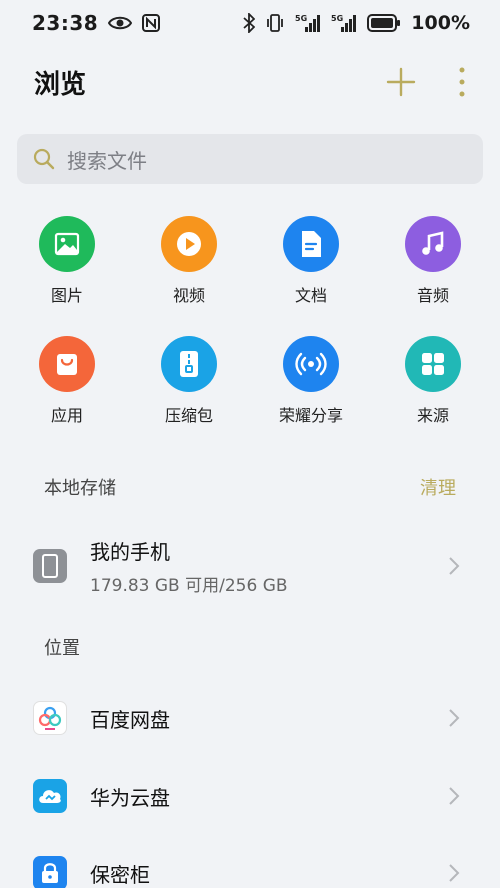  Describe the element at coordinates (311, 244) in the screenshot. I see `document-icon` at that location.